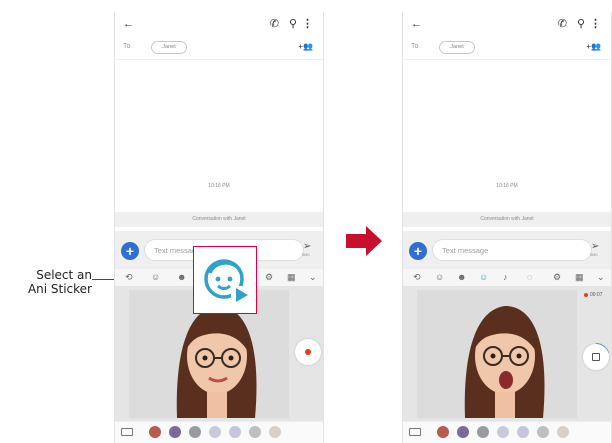  I want to click on message-input: Text message, so click(512, 250).